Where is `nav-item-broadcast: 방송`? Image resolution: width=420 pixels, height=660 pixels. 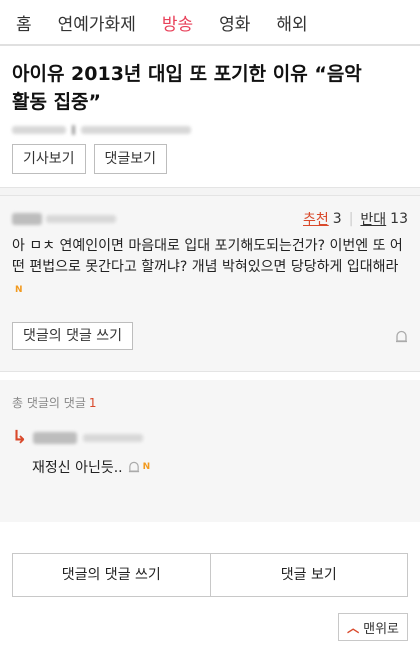
nav-item-broadcast: 방송 is located at coordinates (177, 22).